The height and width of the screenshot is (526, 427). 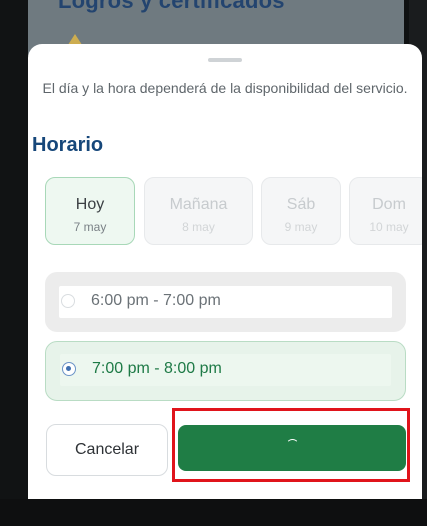 I want to click on time-slot-field: 7:00 pm - 8:00 pm, so click(x=225, y=370).